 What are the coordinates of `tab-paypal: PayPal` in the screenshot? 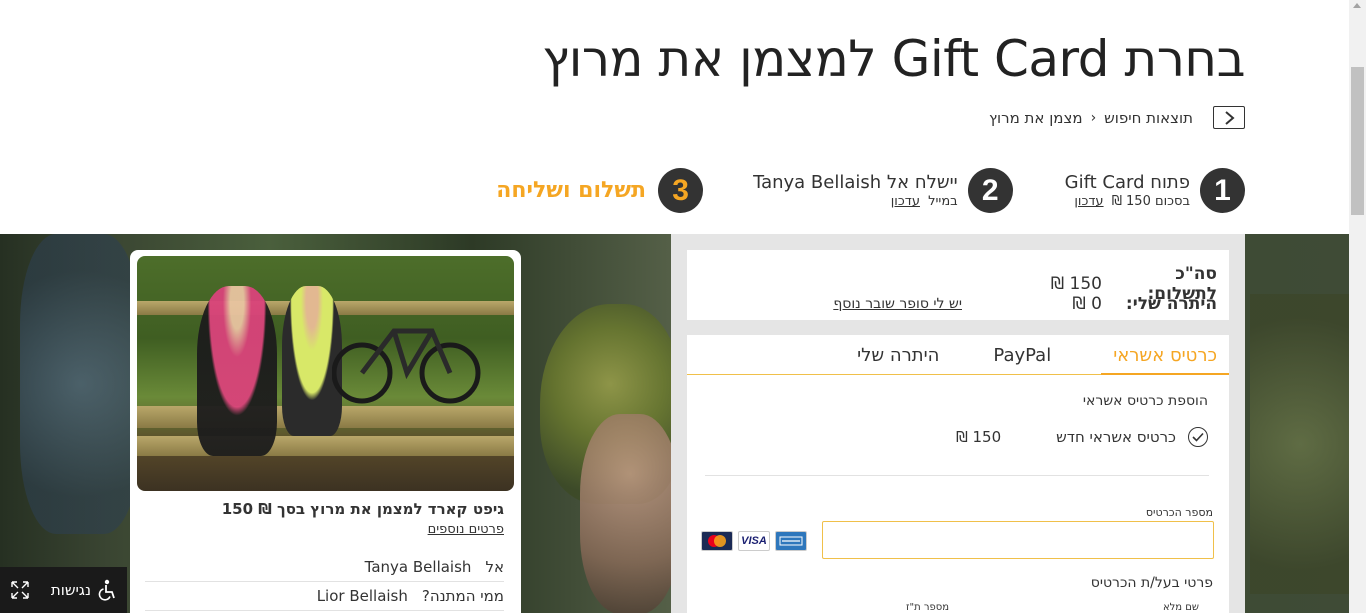 It's located at (1022, 358).